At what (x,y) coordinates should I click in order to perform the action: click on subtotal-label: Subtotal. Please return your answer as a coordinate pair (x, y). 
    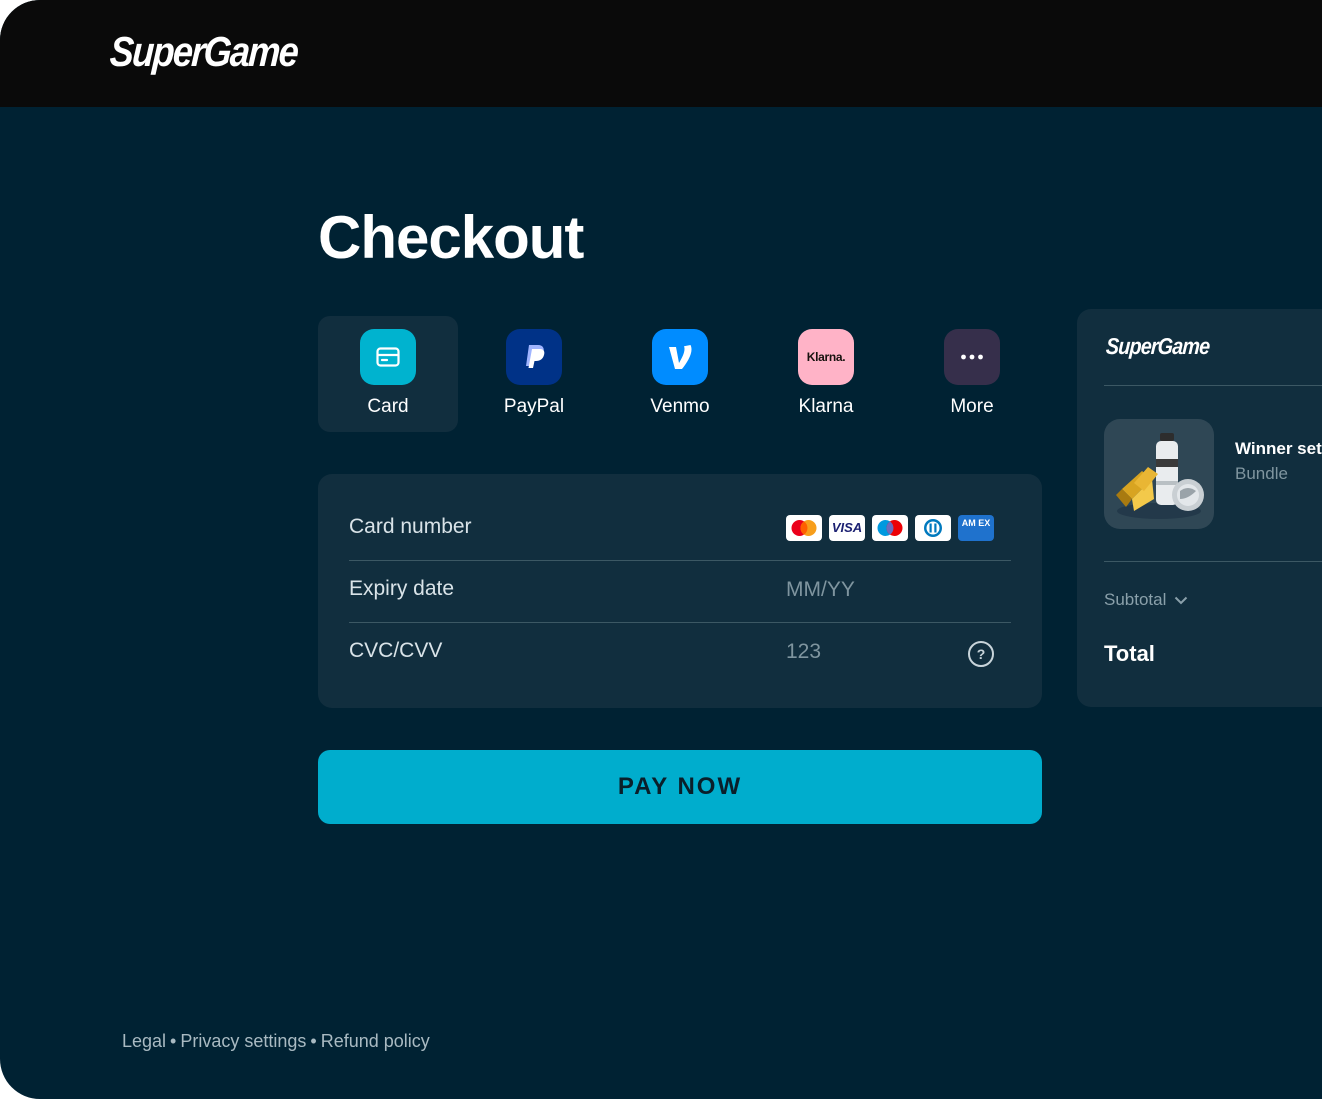
    Looking at the image, I should click on (1135, 599).